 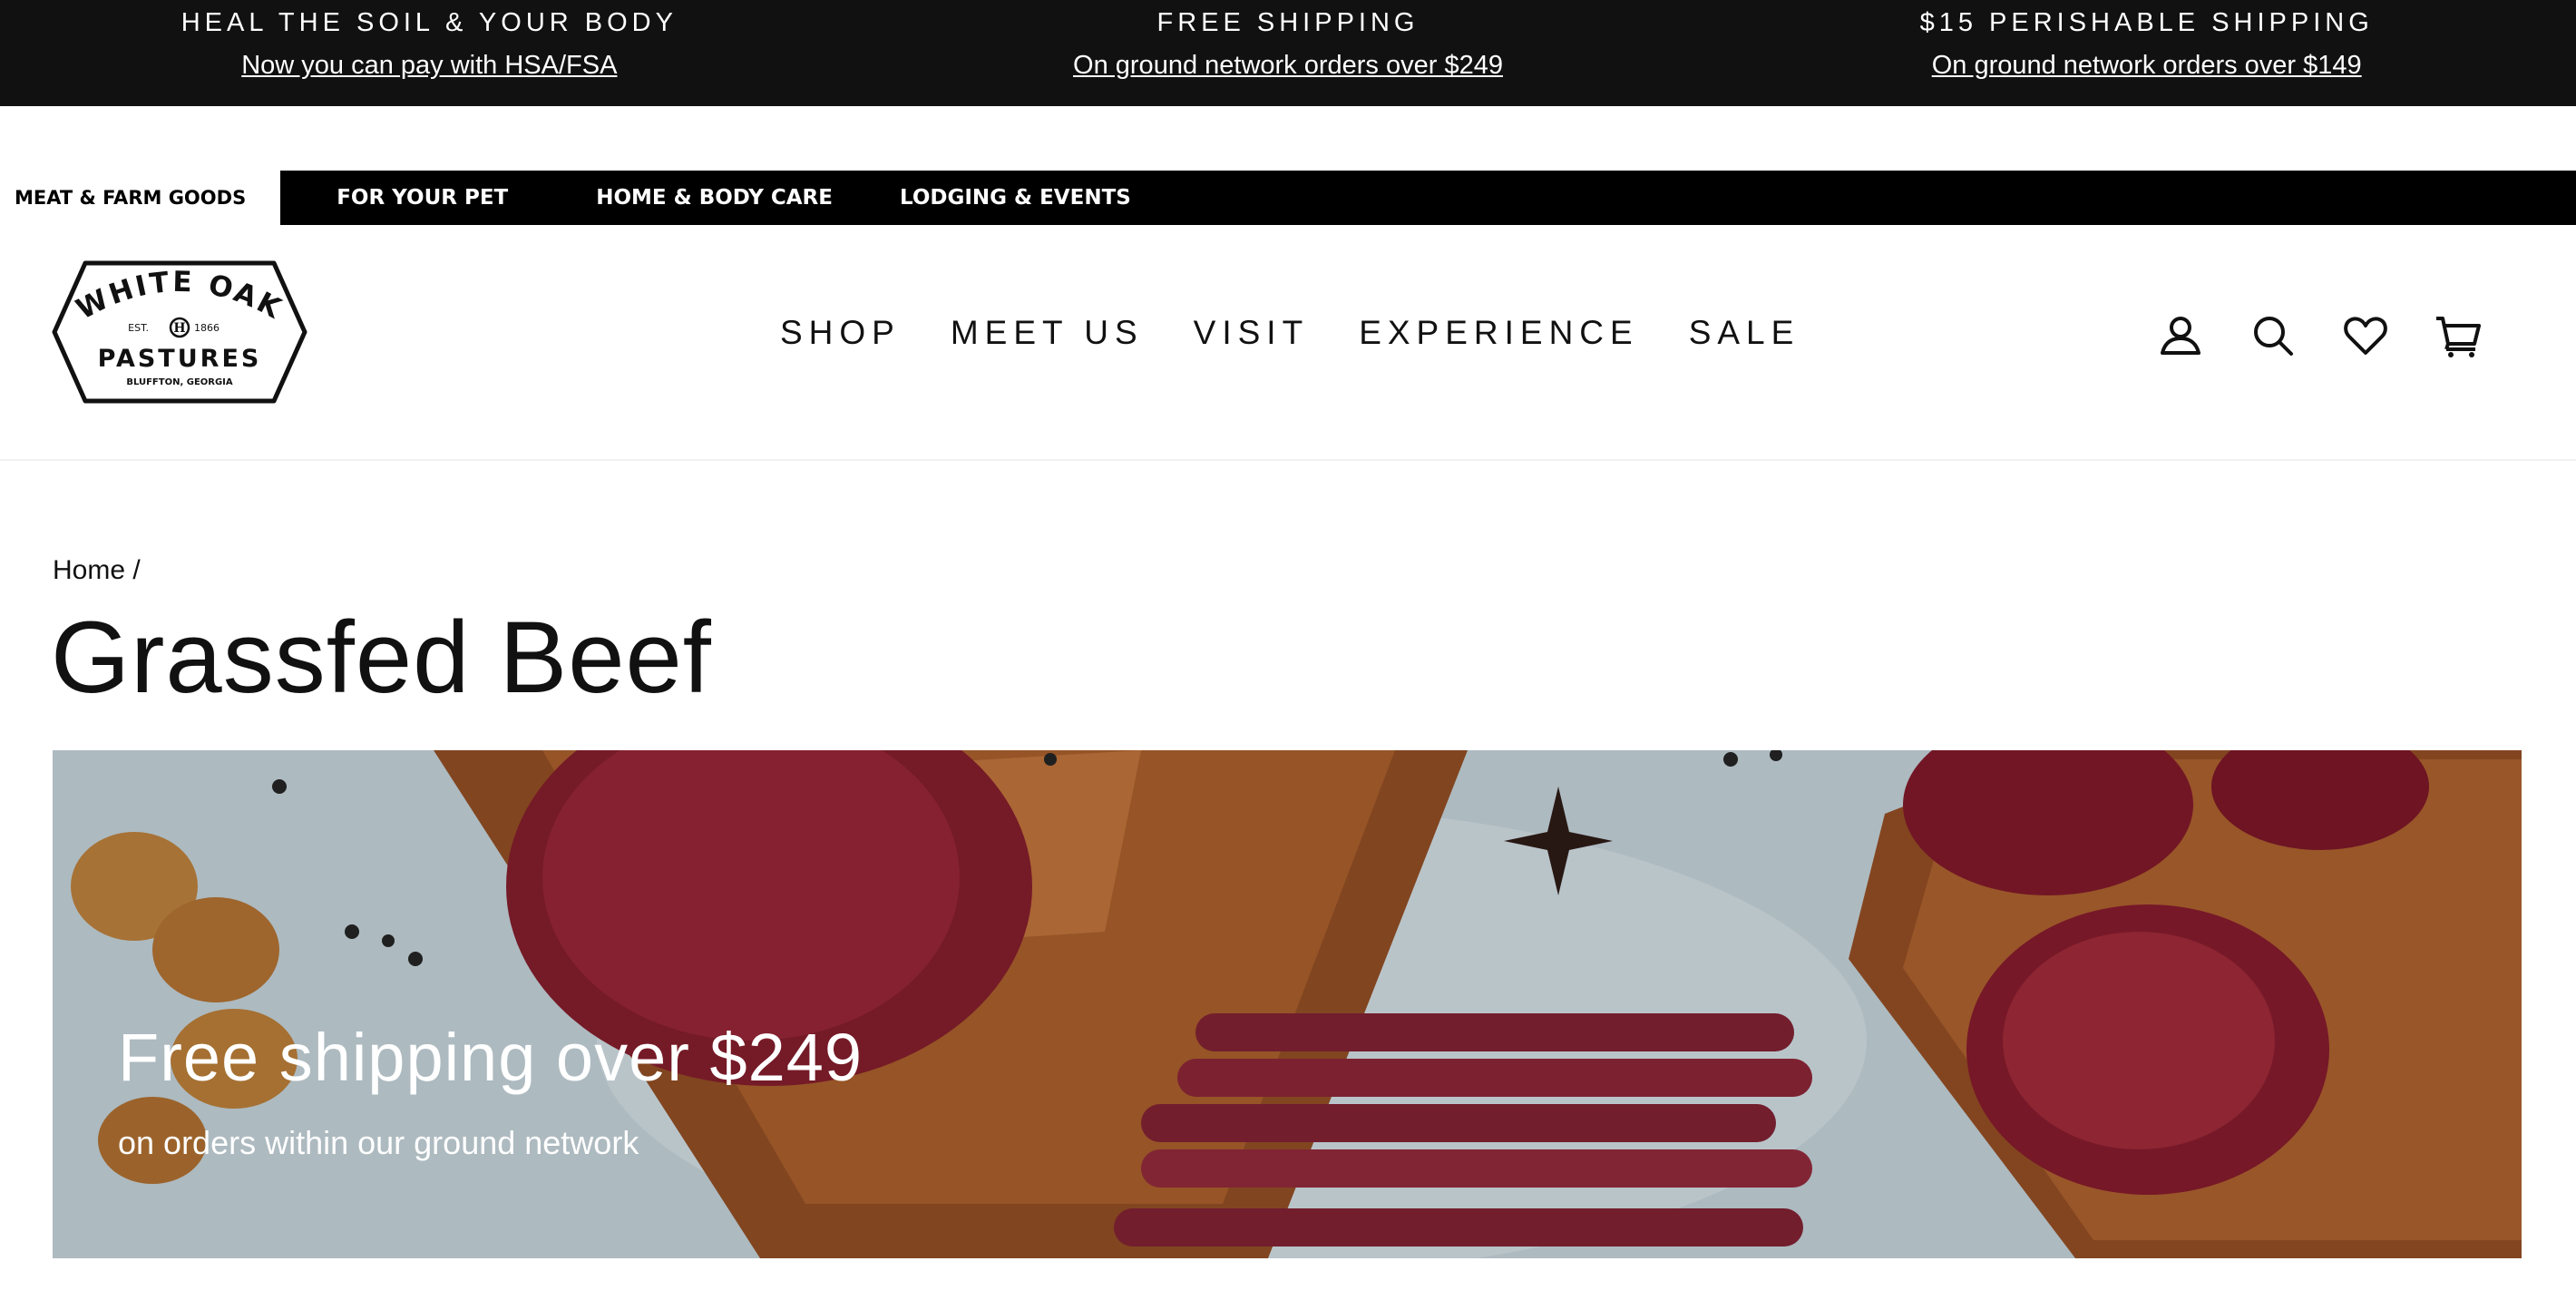 What do you see at coordinates (1314, 333) in the screenshot?
I see `main-nav: SHOP MEET US VISIT EXPERIENCE SALE` at bounding box center [1314, 333].